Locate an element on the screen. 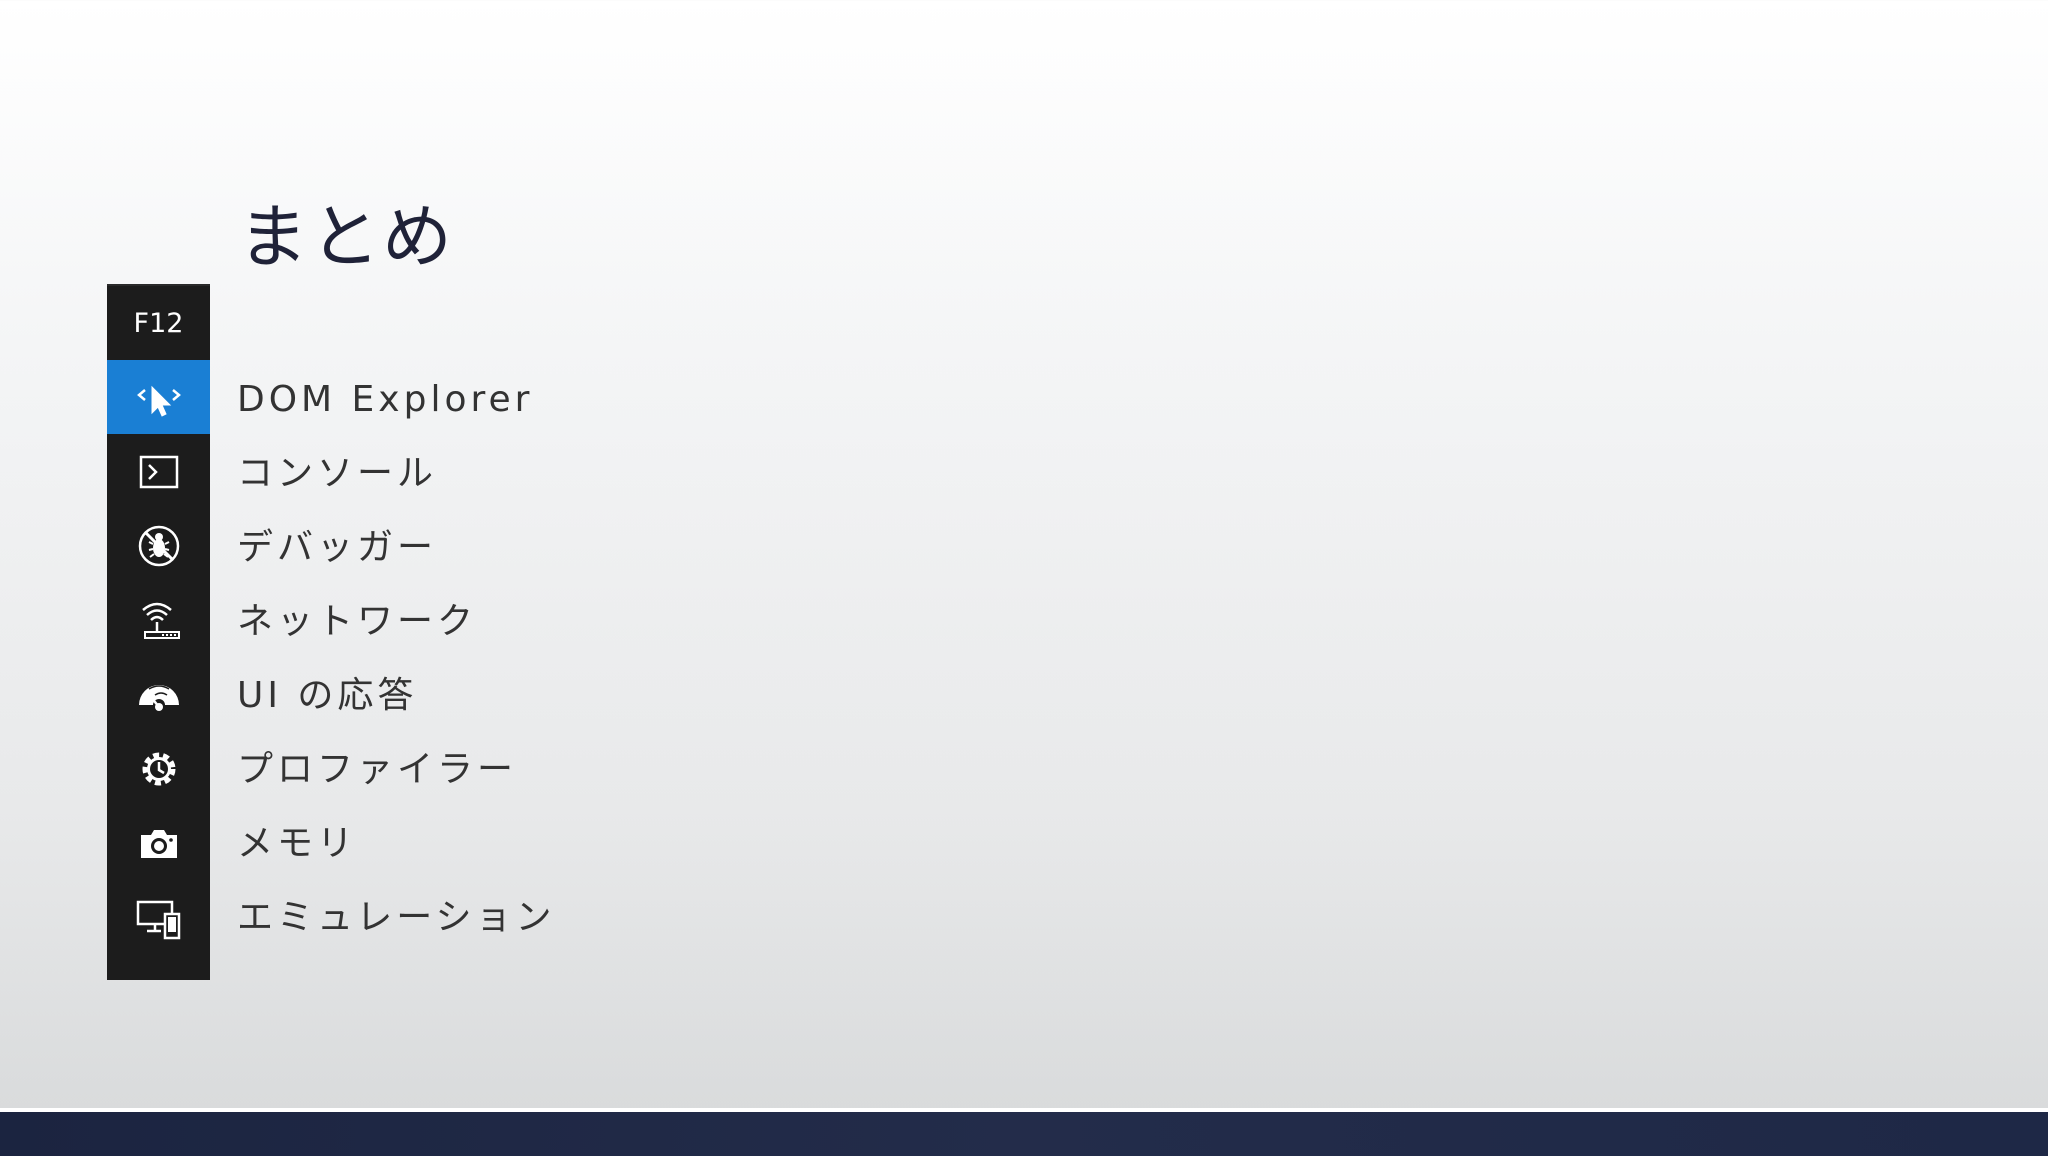 The height and width of the screenshot is (1156, 2048). ui-responsiveness-icon is located at coordinates (159, 695).